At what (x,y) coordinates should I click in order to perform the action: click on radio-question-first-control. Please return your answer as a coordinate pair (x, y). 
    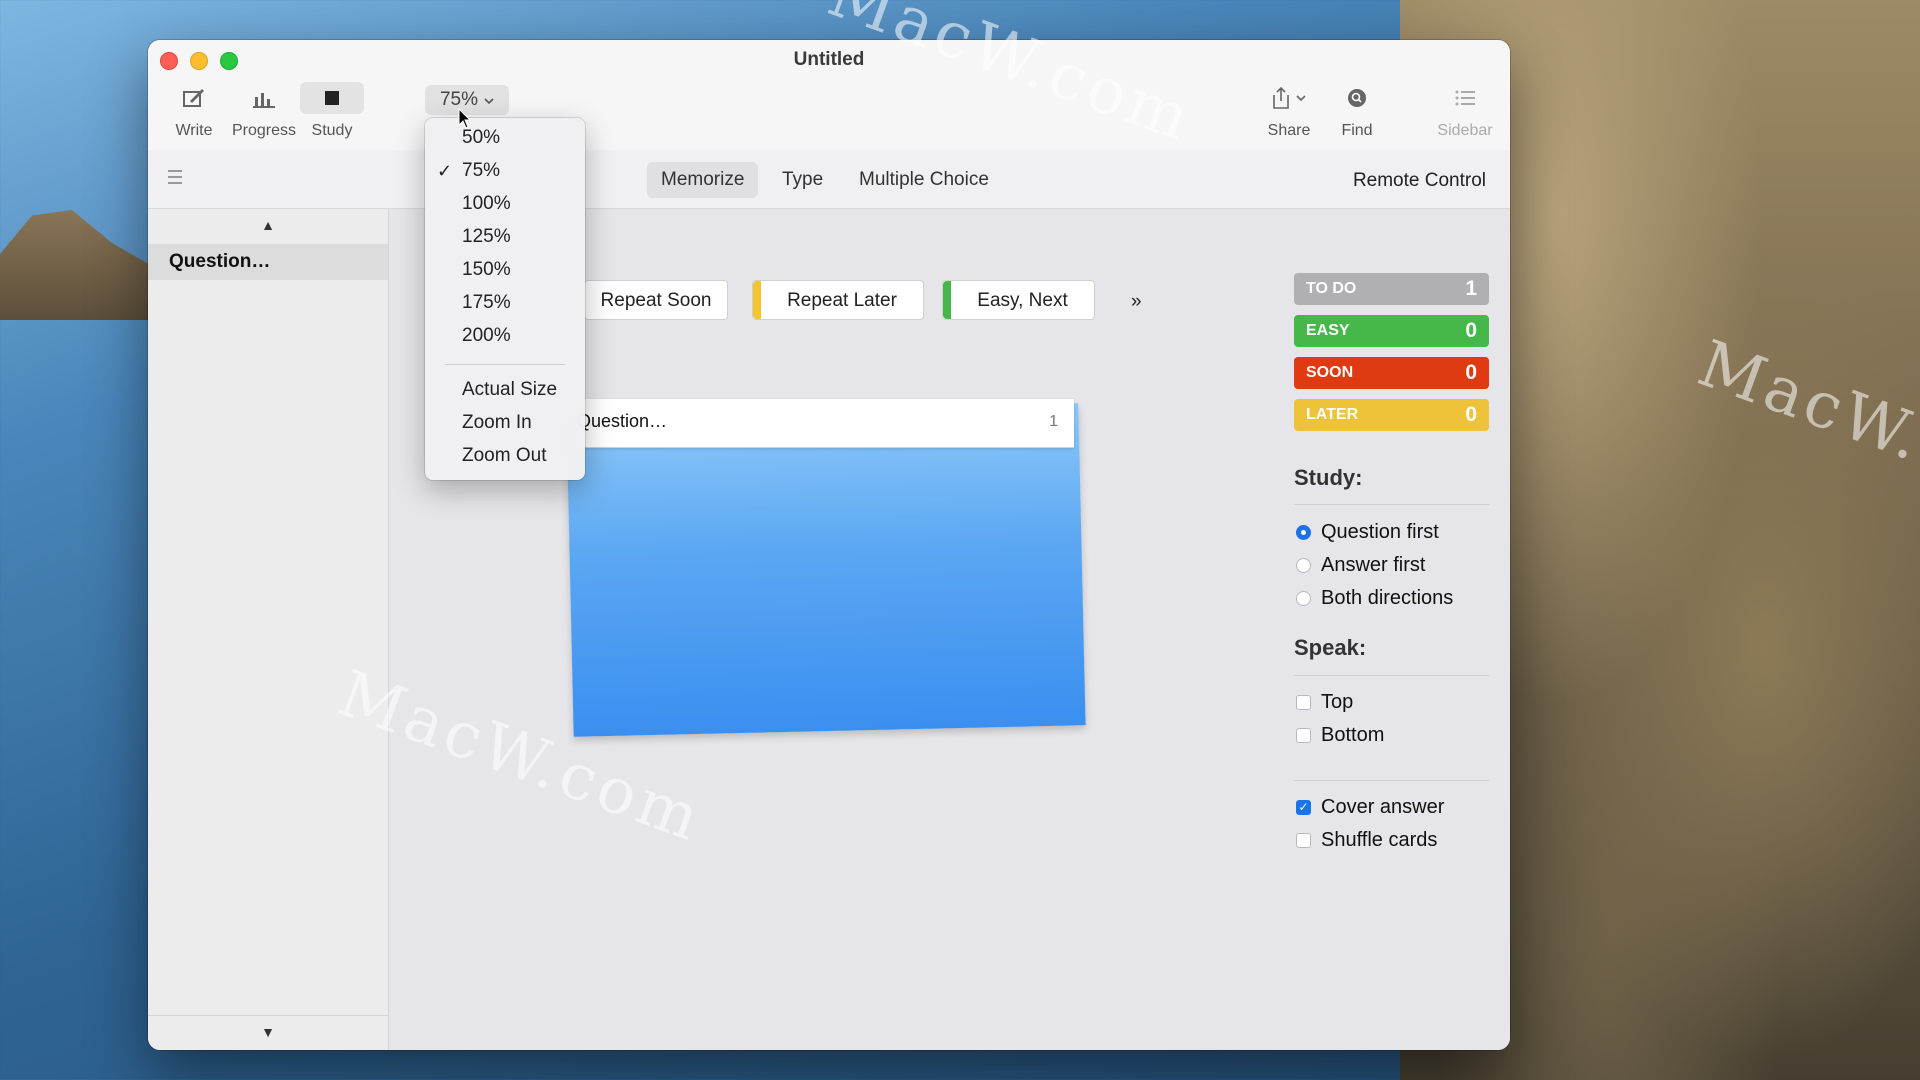
    Looking at the image, I should click on (1303, 532).